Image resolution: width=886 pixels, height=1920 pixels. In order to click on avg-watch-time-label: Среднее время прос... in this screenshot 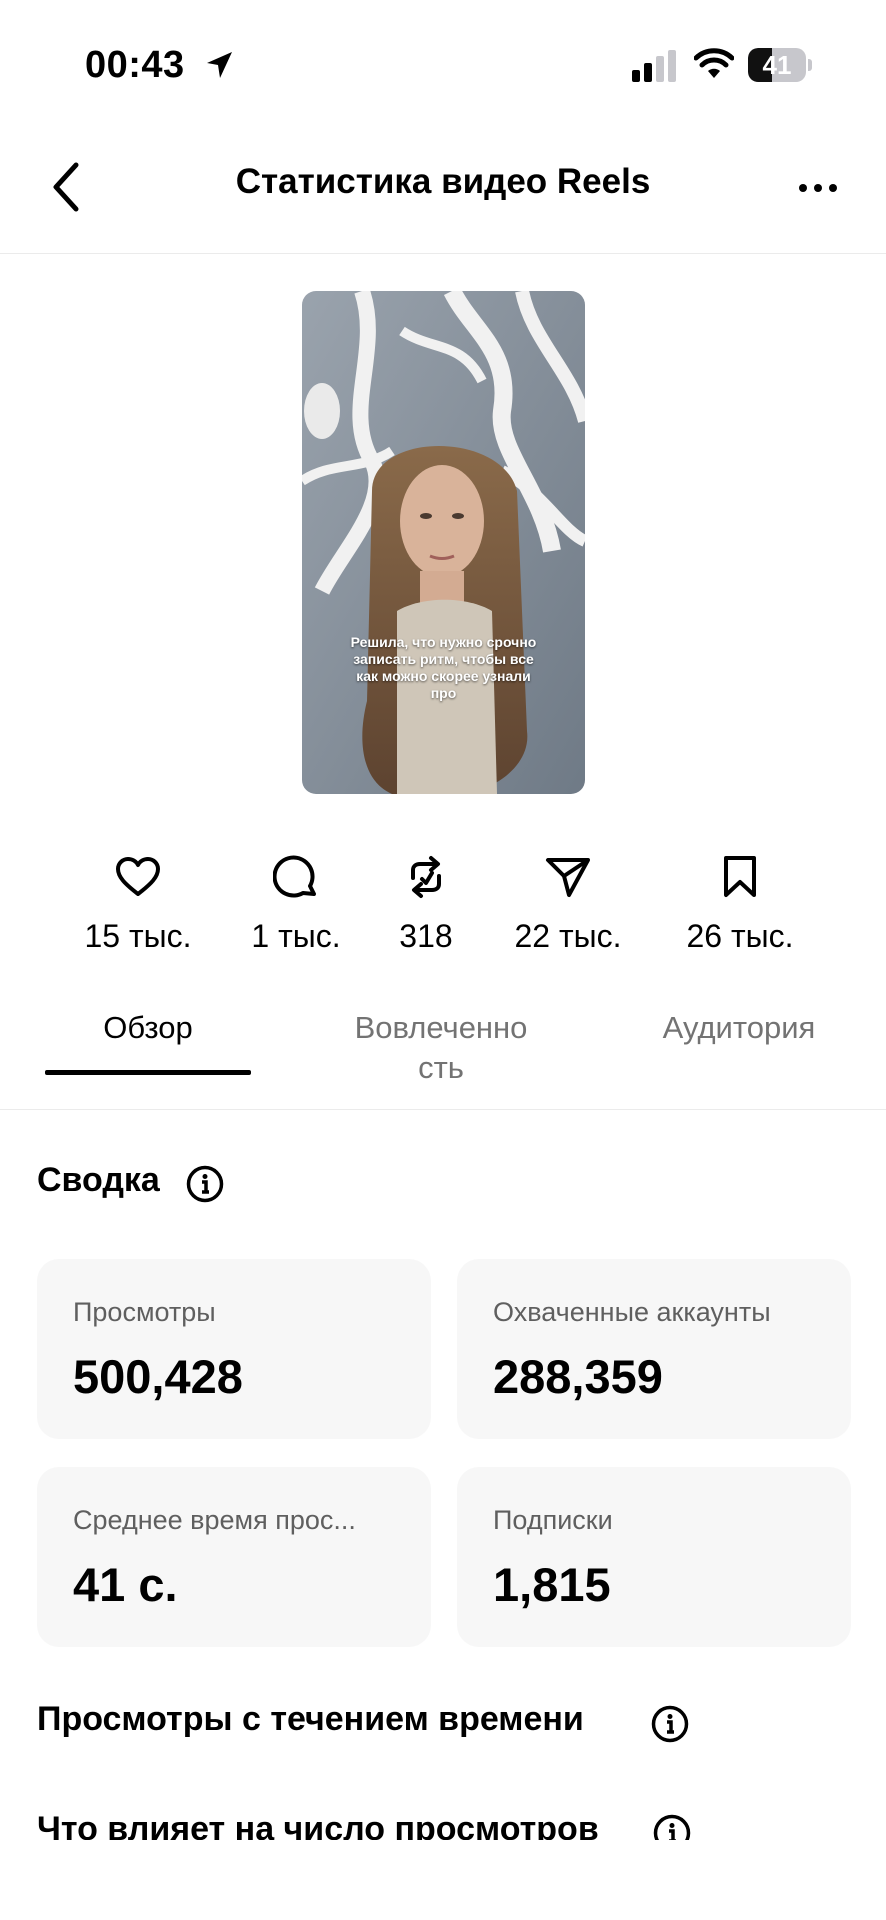, I will do `click(214, 1520)`.